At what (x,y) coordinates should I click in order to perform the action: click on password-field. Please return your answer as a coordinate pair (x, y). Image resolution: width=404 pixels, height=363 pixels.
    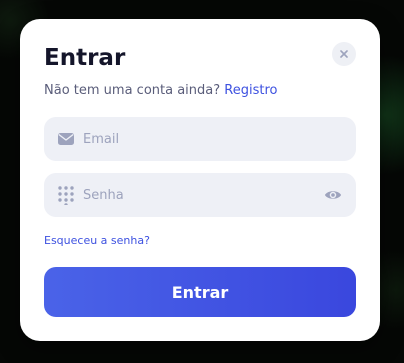
    Looking at the image, I should click on (200, 195).